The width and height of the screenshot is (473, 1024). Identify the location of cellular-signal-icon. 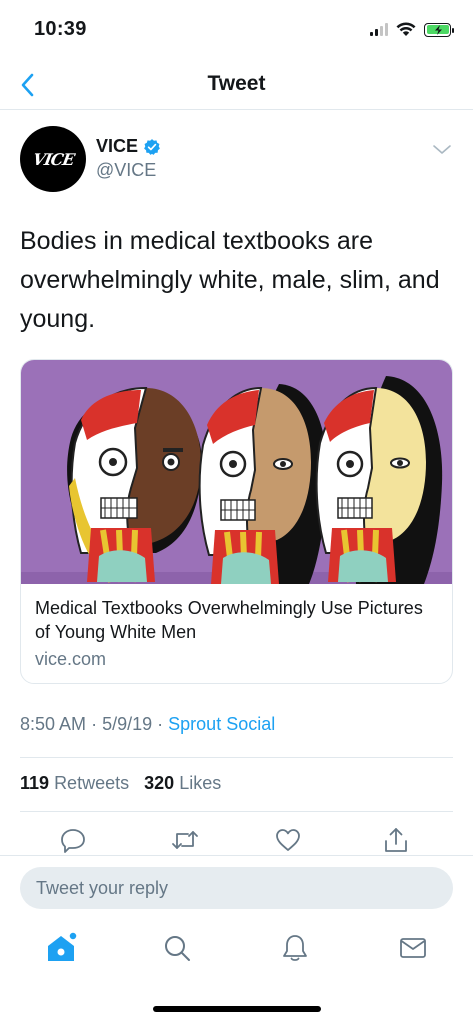
(379, 29).